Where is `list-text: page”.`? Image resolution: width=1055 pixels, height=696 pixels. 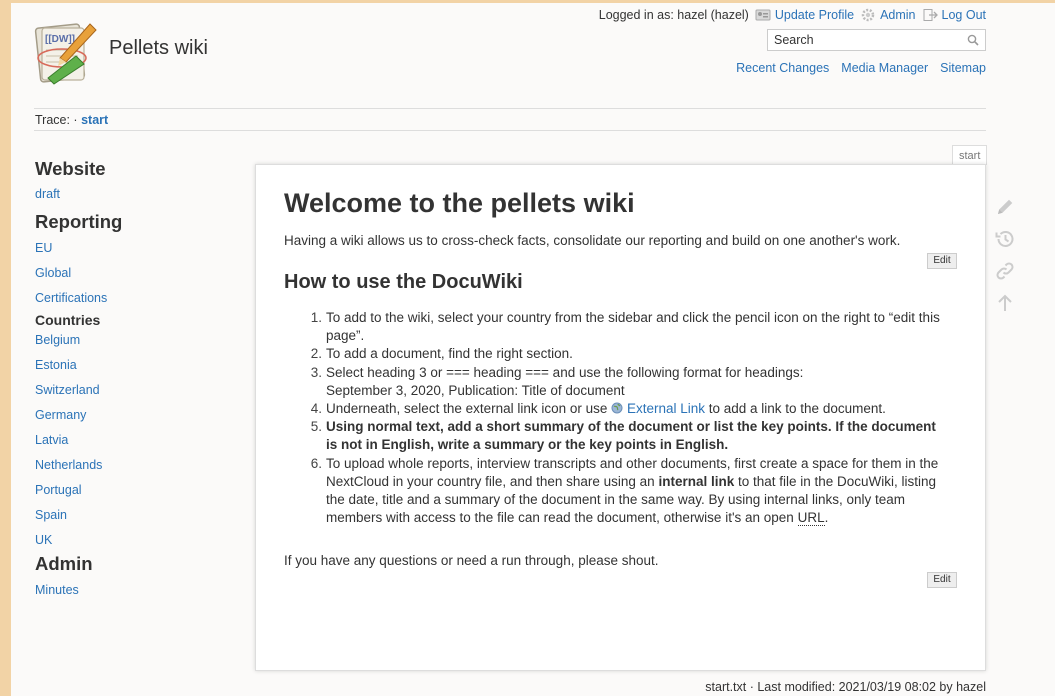 list-text: page”. is located at coordinates (345, 336).